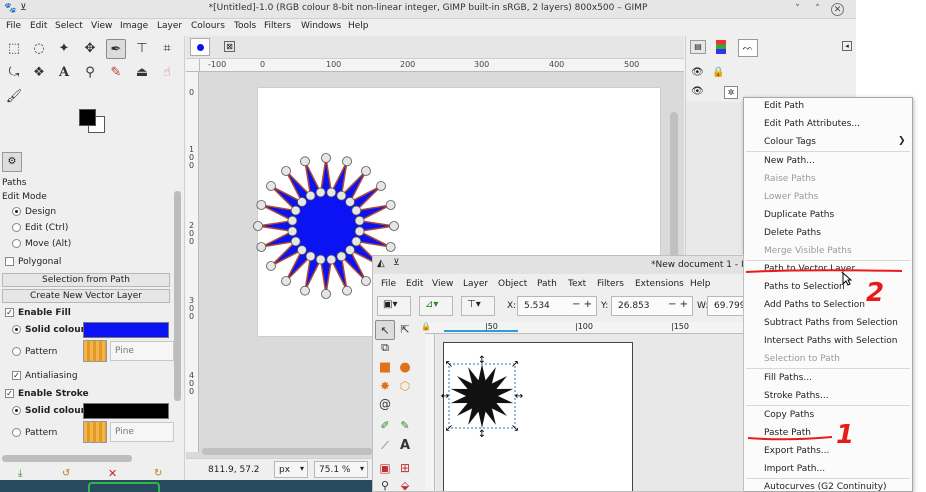 The image size is (926, 492). Describe the element at coordinates (41, 433) in the screenshot. I see `stroke-pattern-label: Pattern` at that location.